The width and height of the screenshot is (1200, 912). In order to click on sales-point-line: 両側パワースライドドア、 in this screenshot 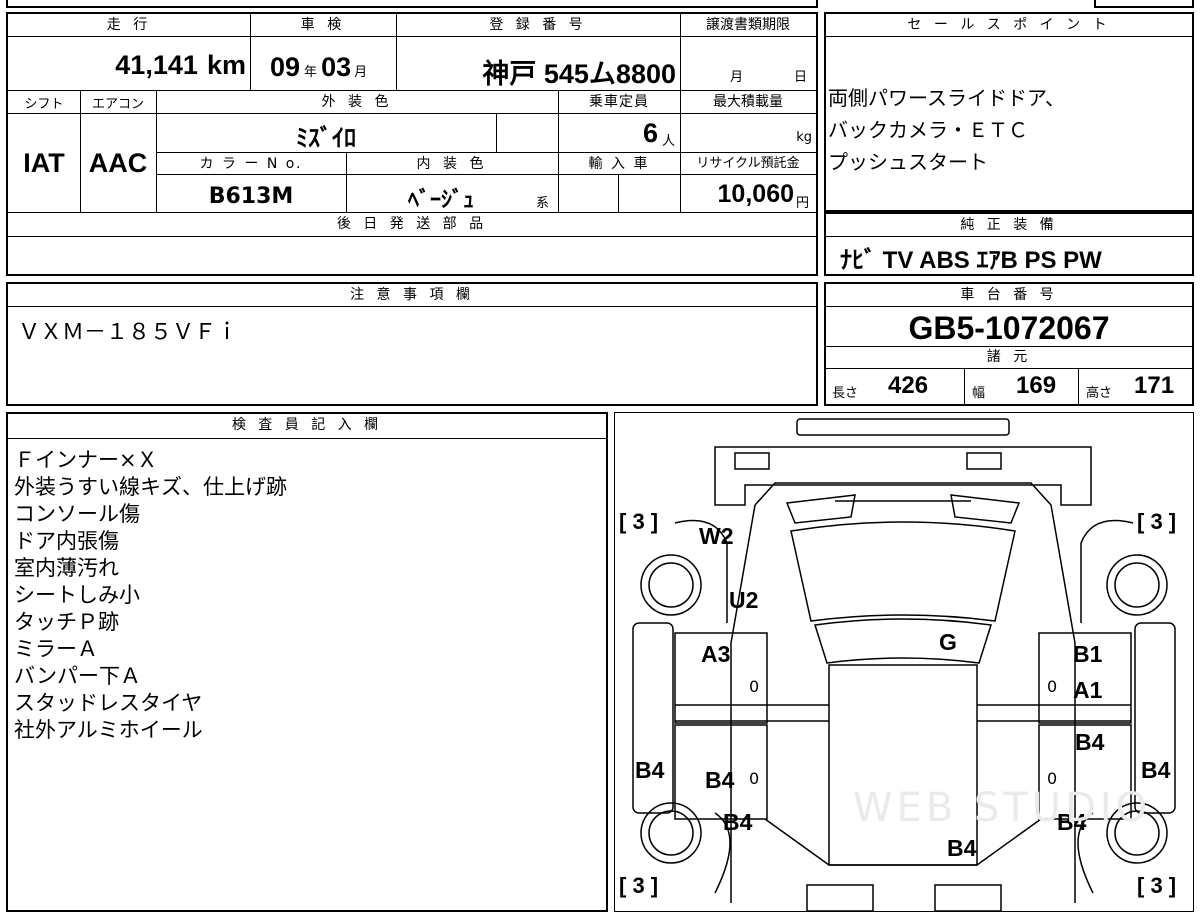, I will do `click(946, 98)`.